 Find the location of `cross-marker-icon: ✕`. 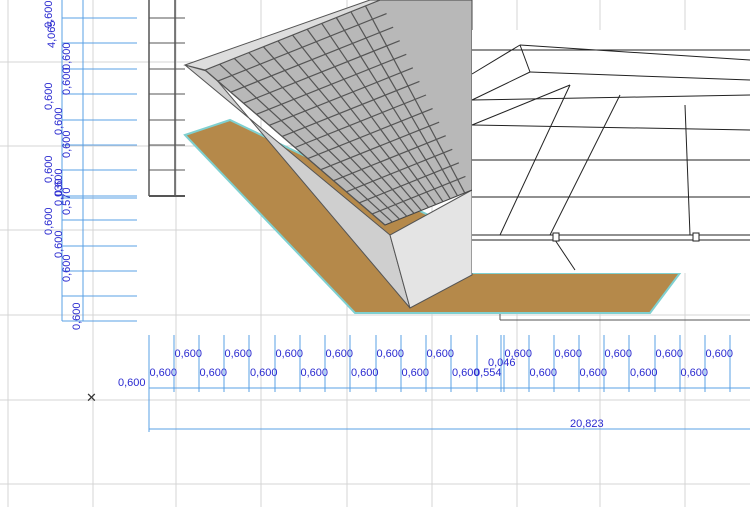

cross-marker-icon: ✕ is located at coordinates (91, 397).